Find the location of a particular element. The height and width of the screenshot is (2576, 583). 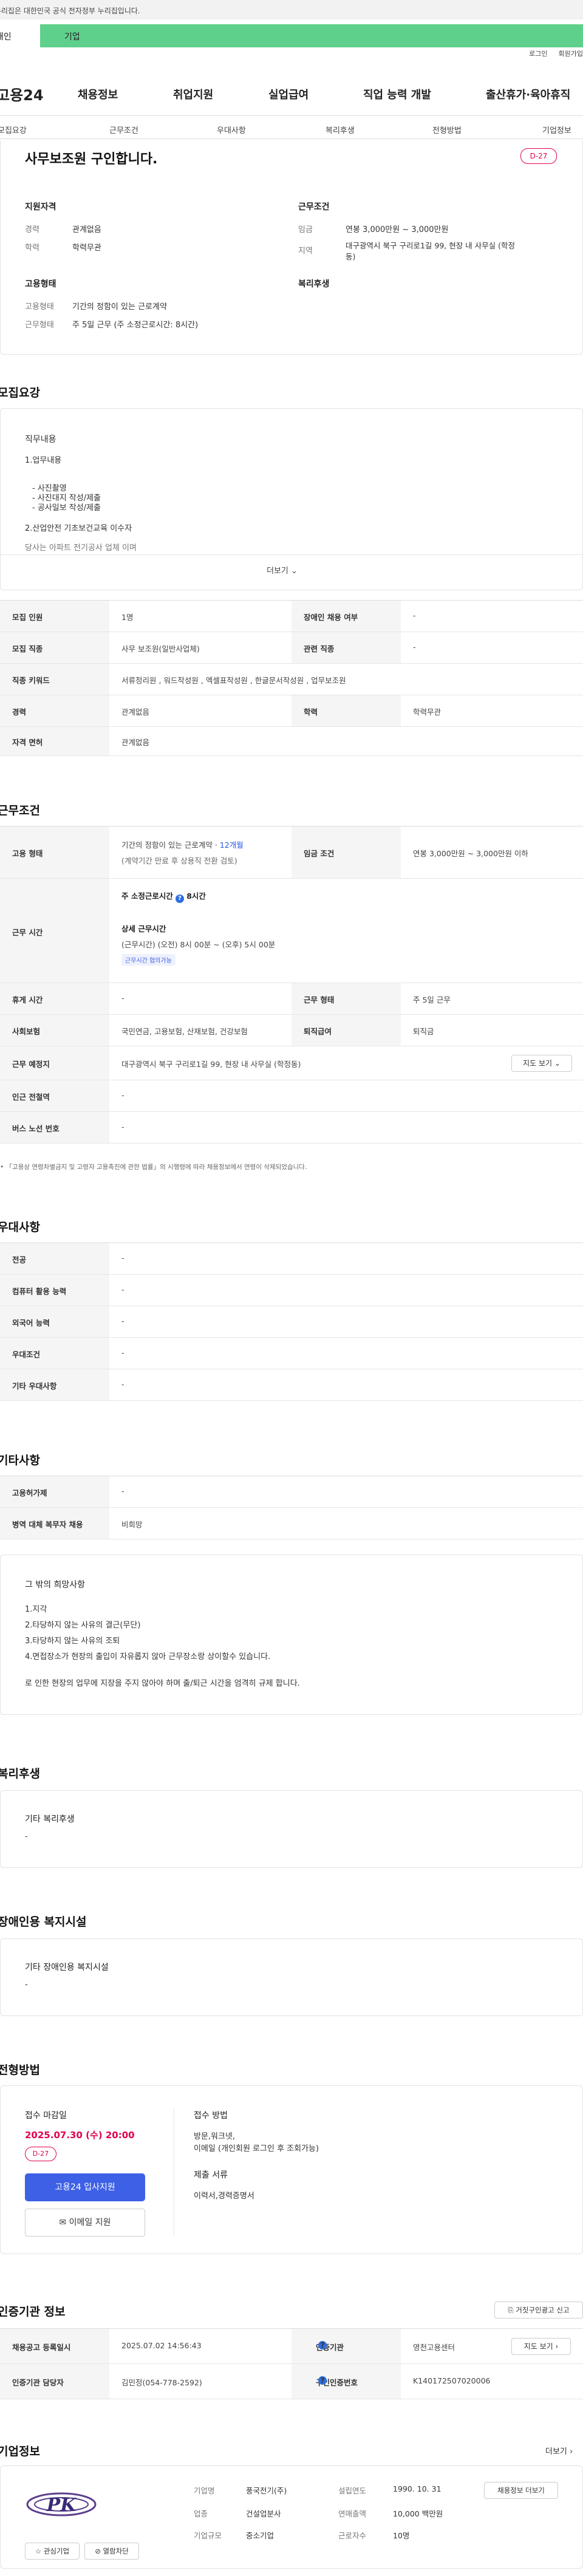

request-line: 4.면접장소가 현장의 출입이 자유롭지 않아 근무장소랑 상이할수 있습니다. is located at coordinates (148, 1657).